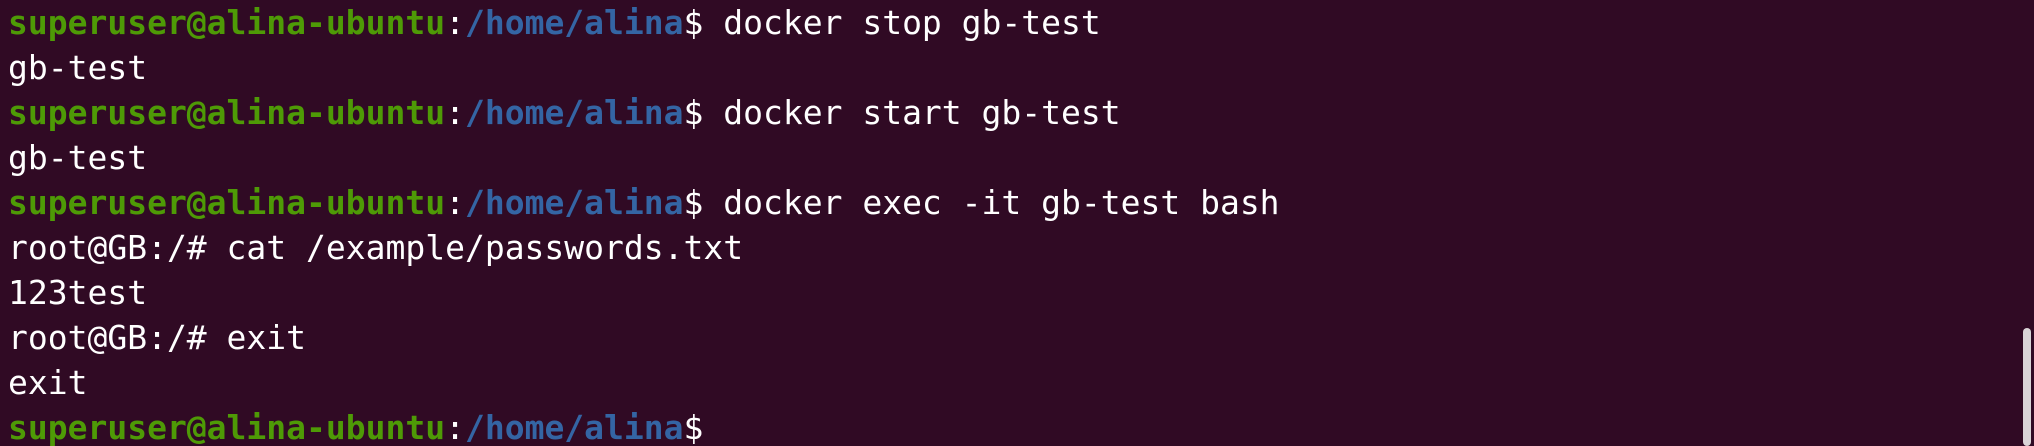  Describe the element at coordinates (48, 382) in the screenshot. I see `terminal-line-output: exit` at that location.